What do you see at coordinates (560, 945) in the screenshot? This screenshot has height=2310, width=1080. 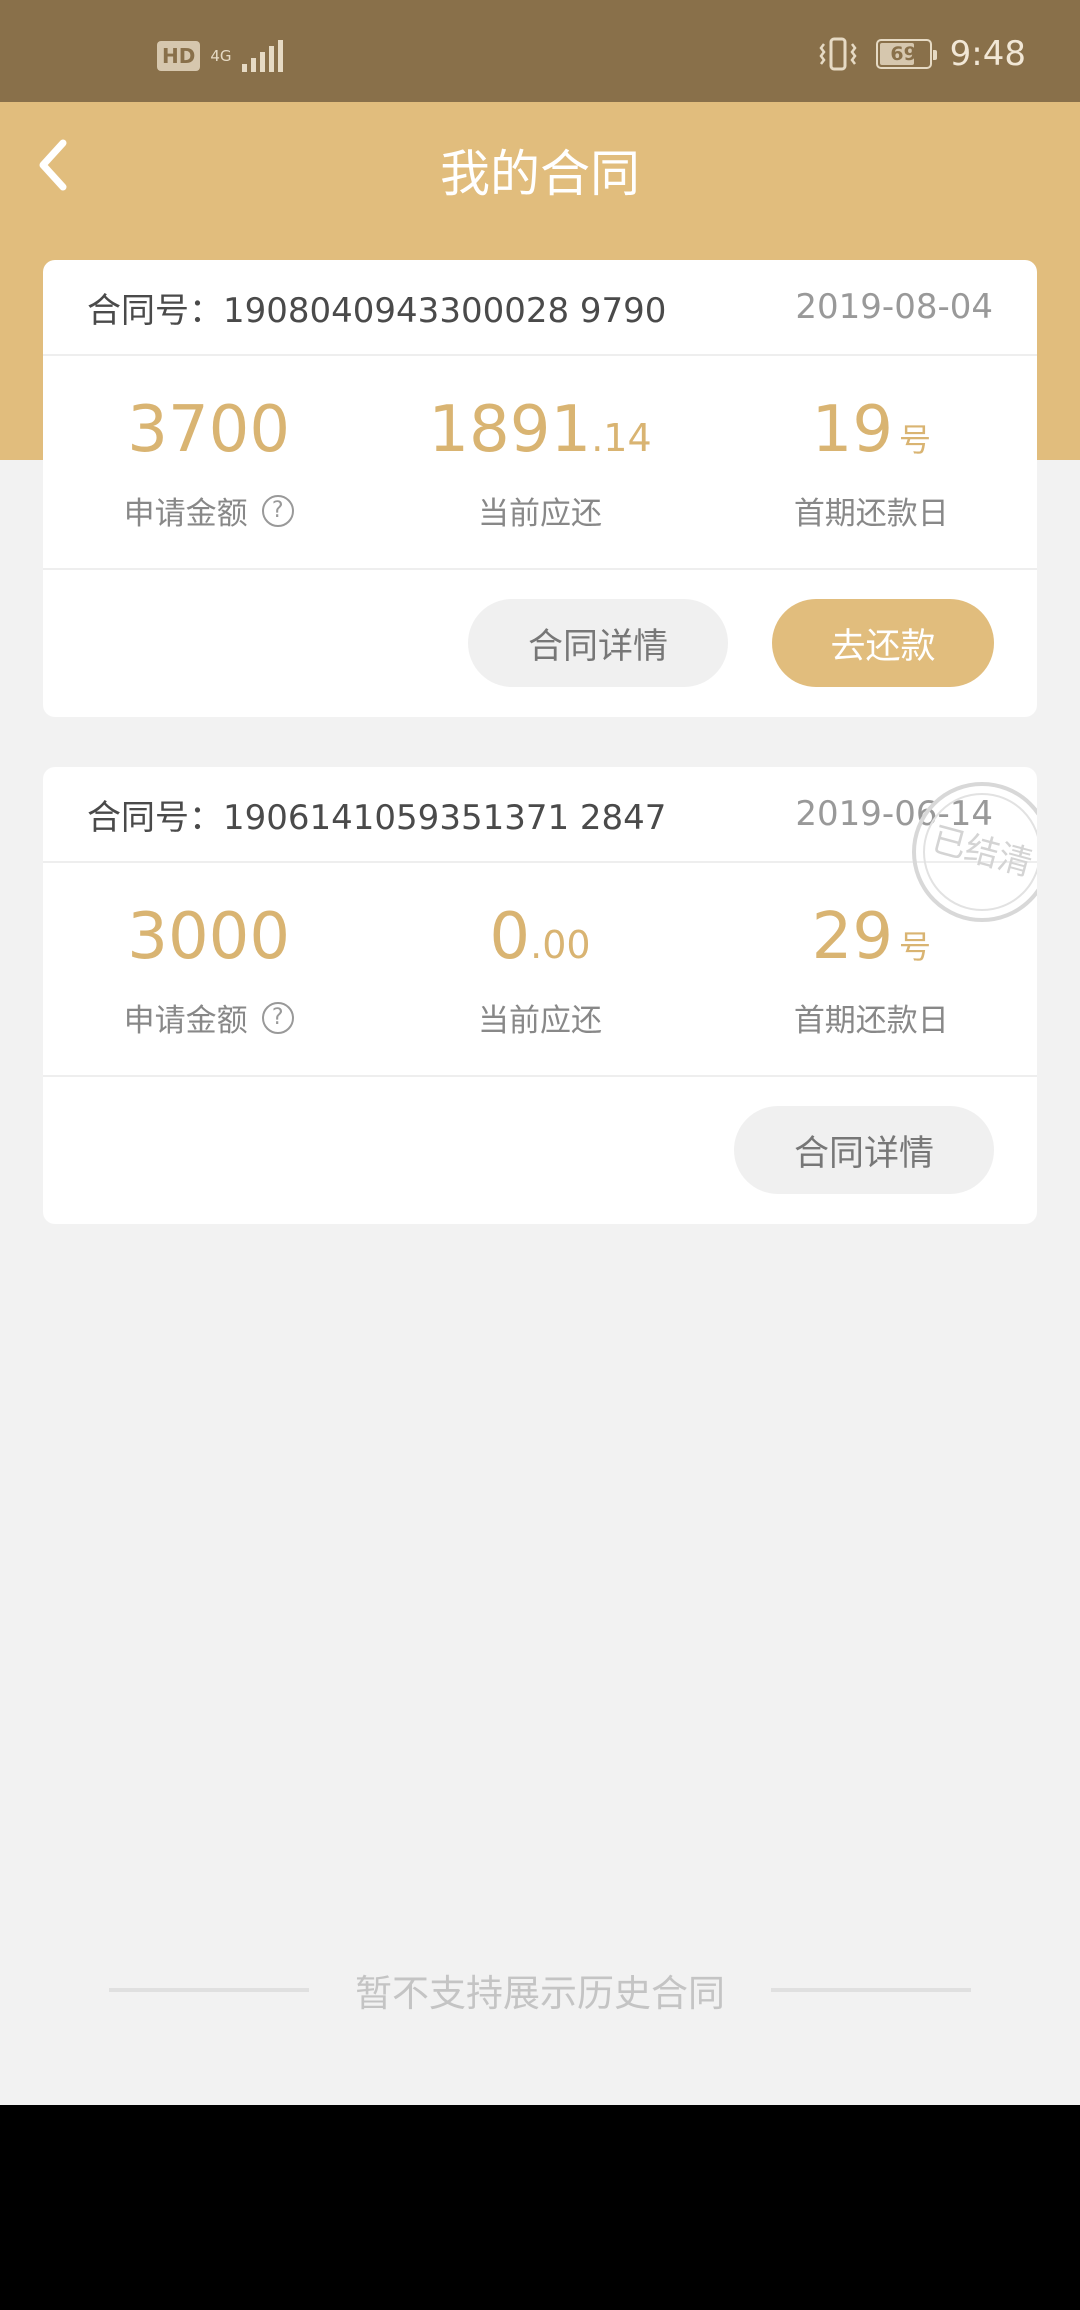 I see `current-due-decimal: .00` at bounding box center [560, 945].